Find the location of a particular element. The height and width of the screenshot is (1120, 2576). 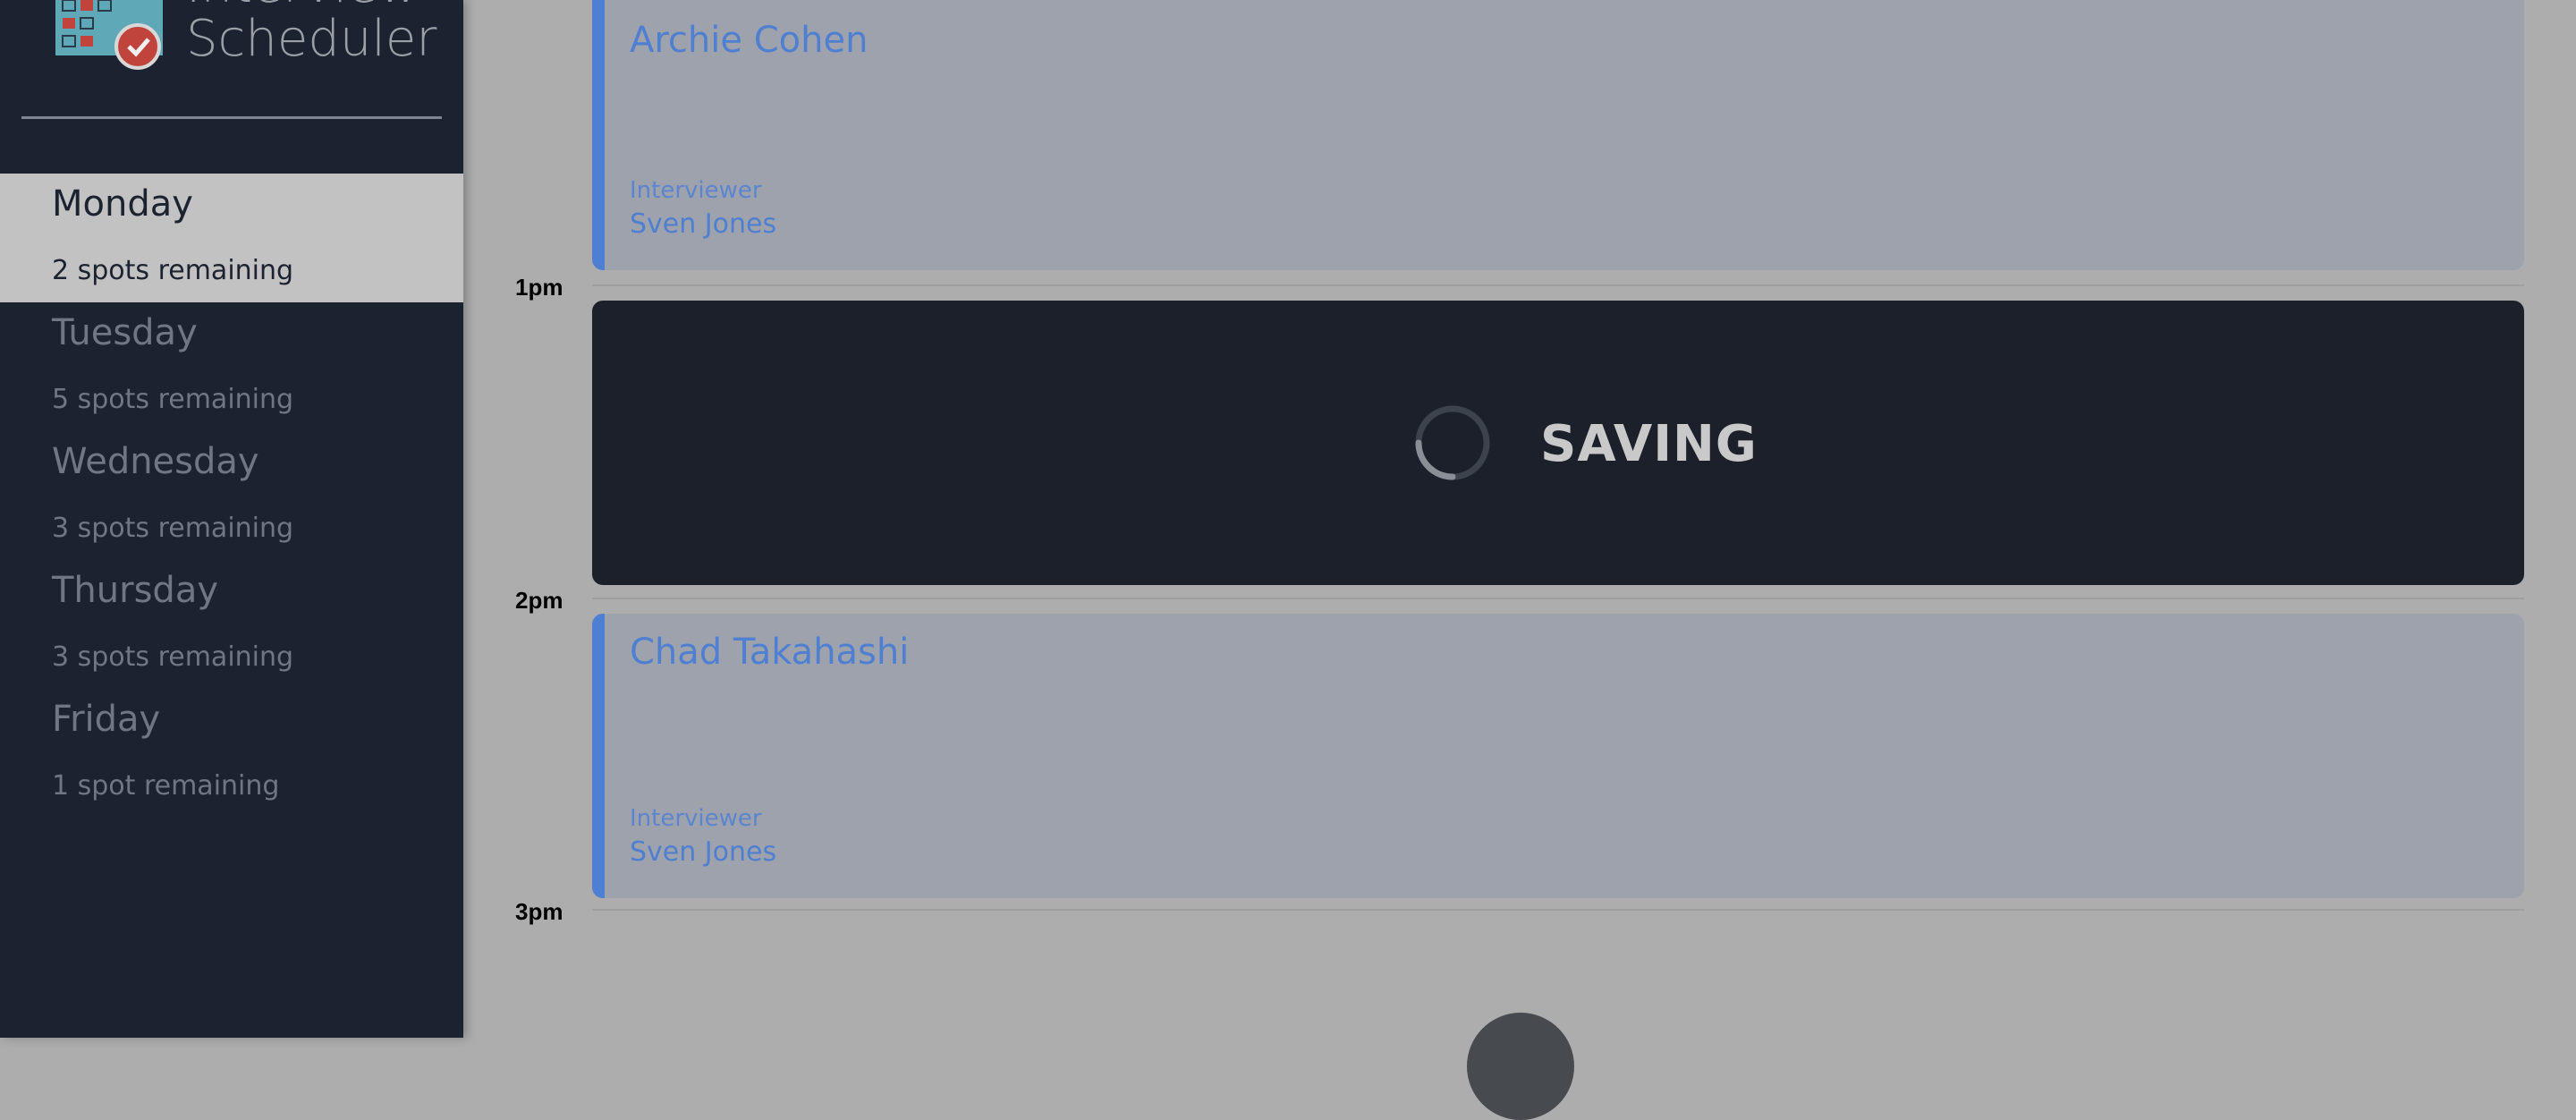

divider is located at coordinates (231, 117).